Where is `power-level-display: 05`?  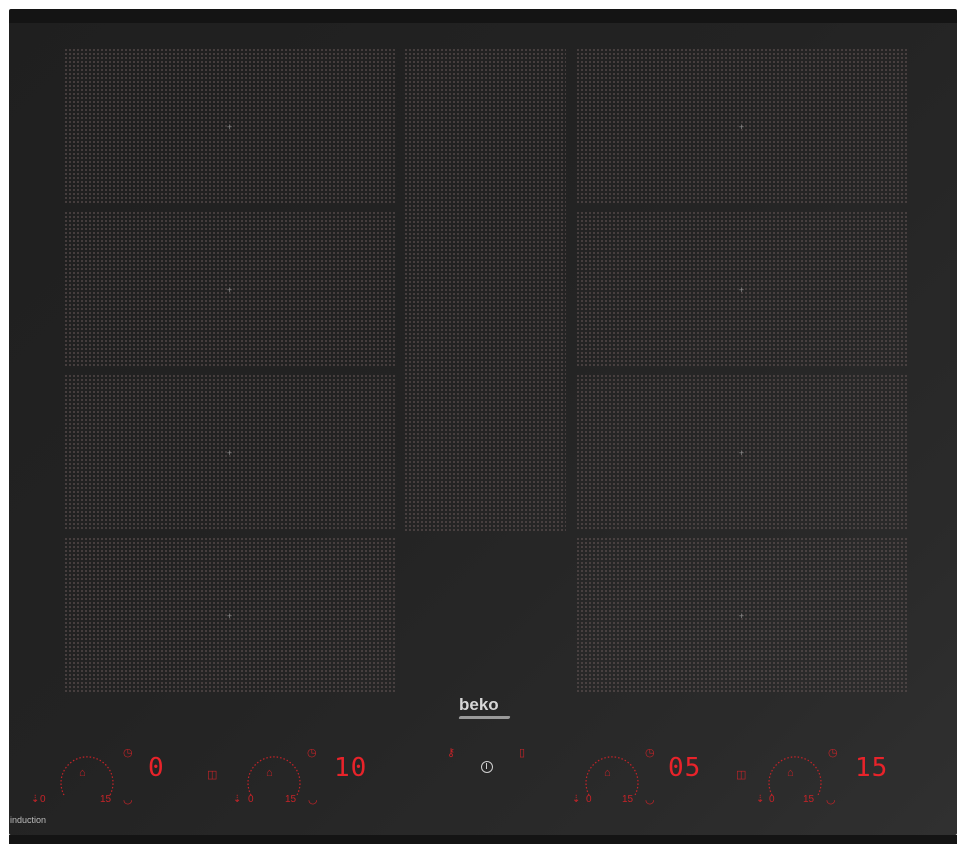
power-level-display: 05 is located at coordinates (685, 768).